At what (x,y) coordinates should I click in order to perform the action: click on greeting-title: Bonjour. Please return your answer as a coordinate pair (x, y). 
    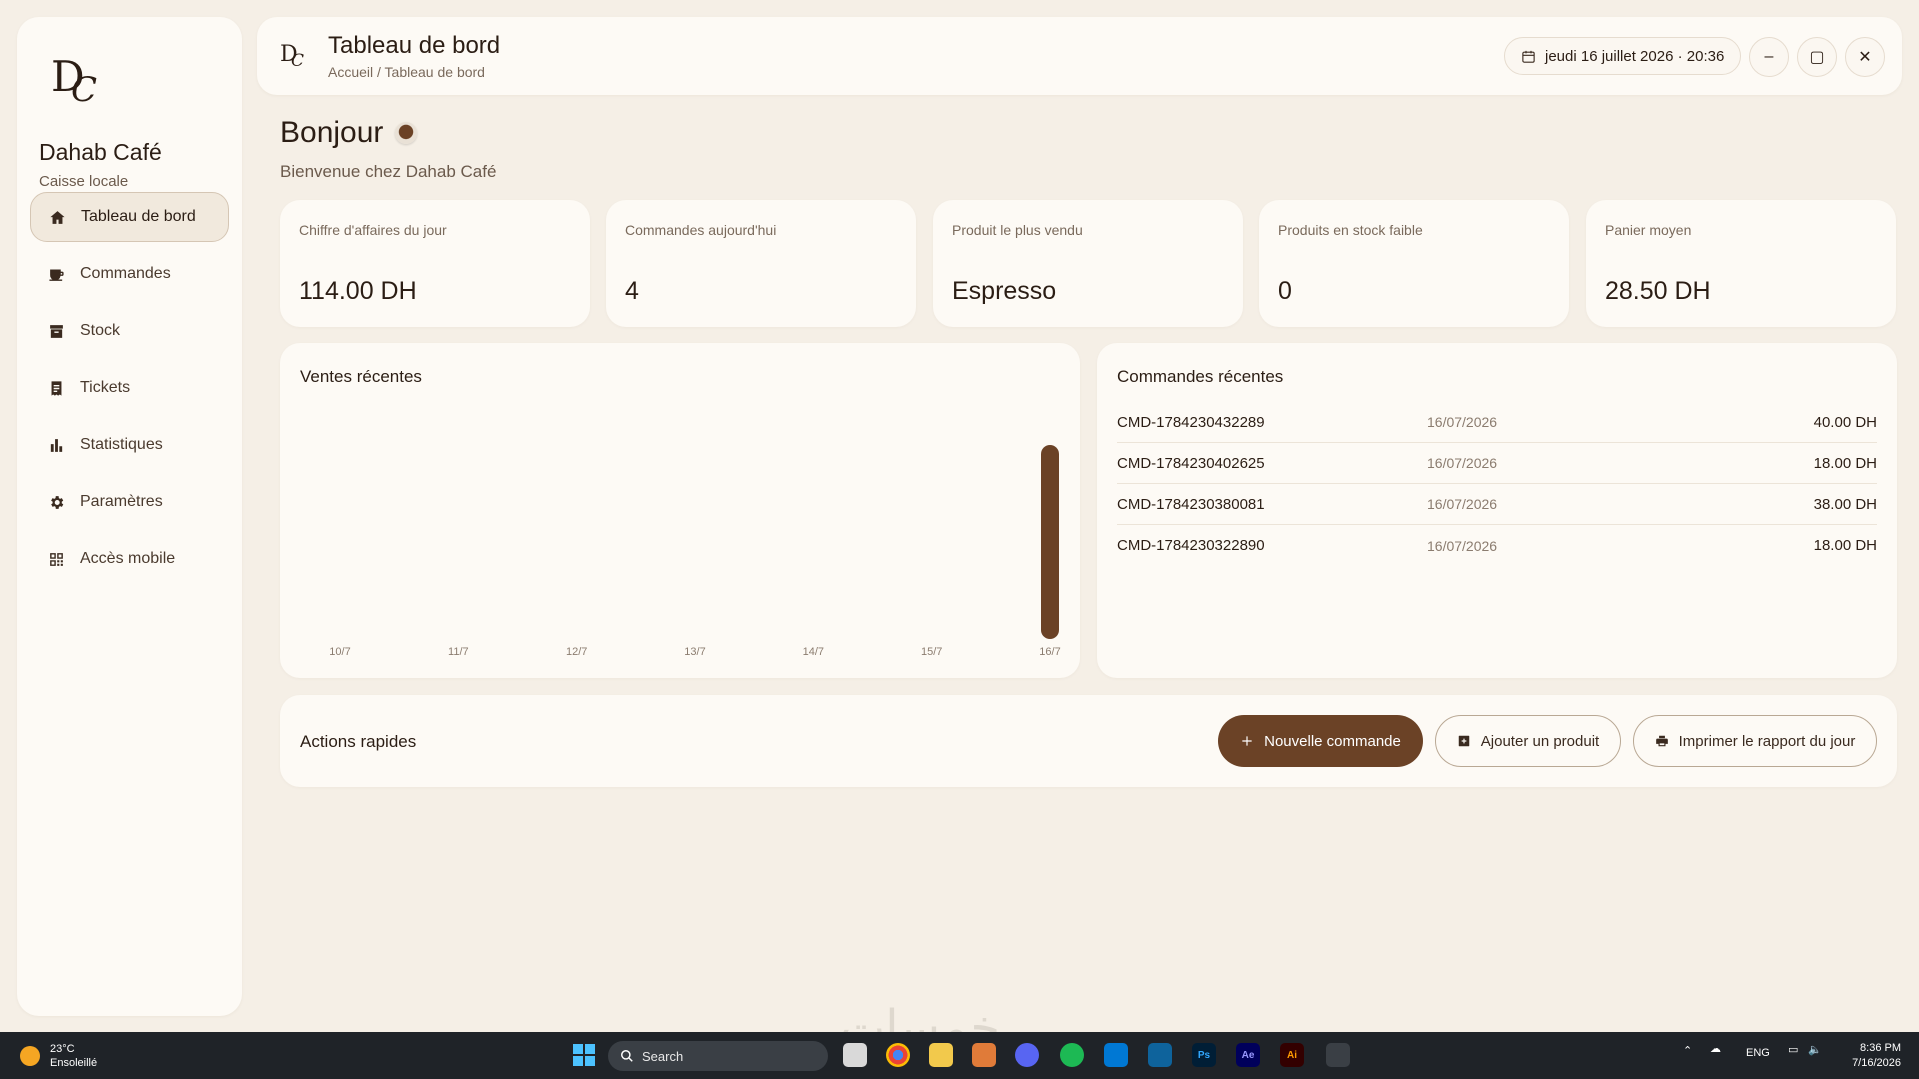
    Looking at the image, I should click on (349, 133).